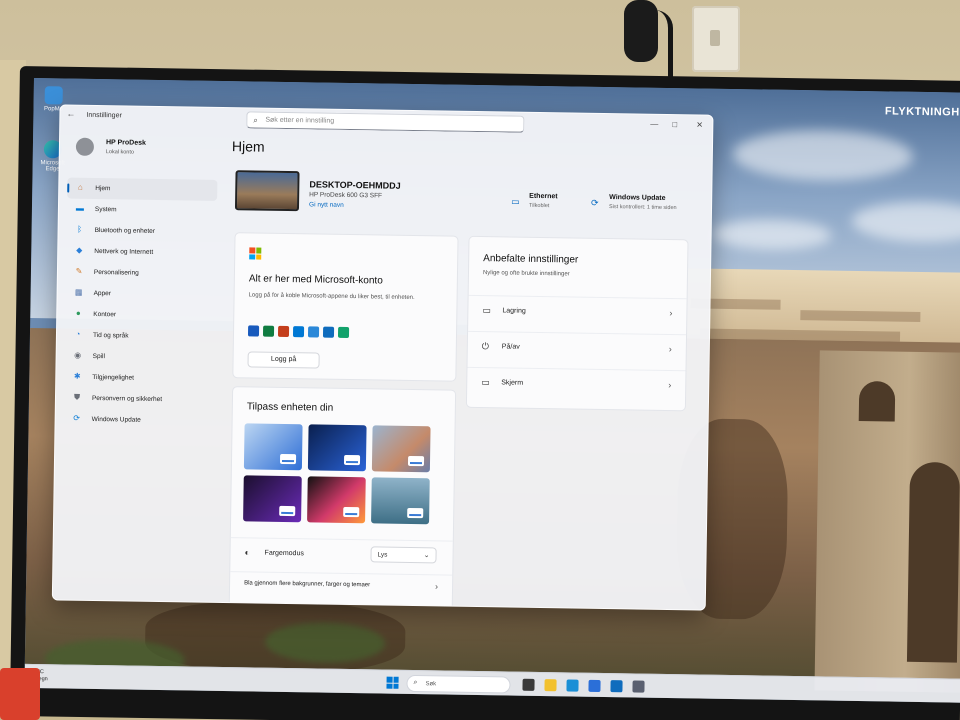  I want to click on brush-icon: ✎, so click(79, 271).